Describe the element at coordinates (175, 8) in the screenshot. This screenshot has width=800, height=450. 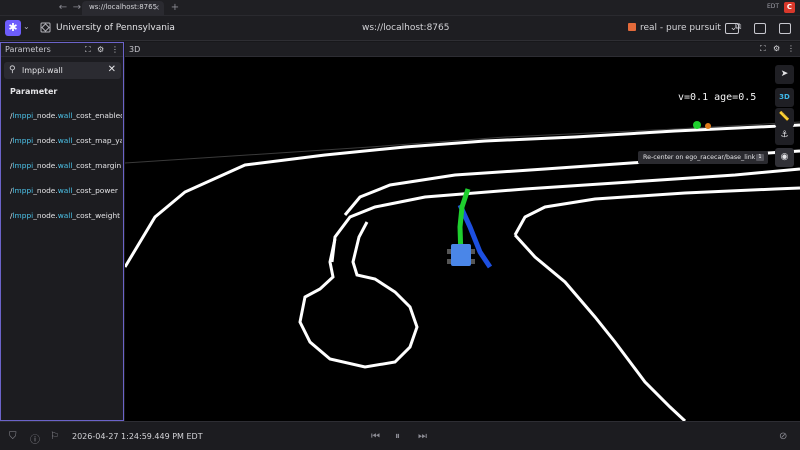
I see `new-tab-icon: +` at that location.